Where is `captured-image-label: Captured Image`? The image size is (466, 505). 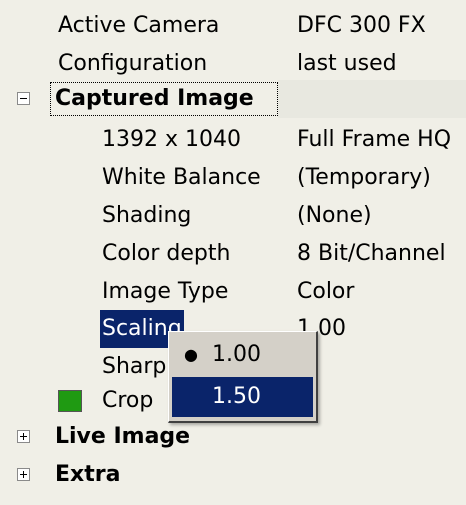
captured-image-label: Captured Image is located at coordinates (154, 98).